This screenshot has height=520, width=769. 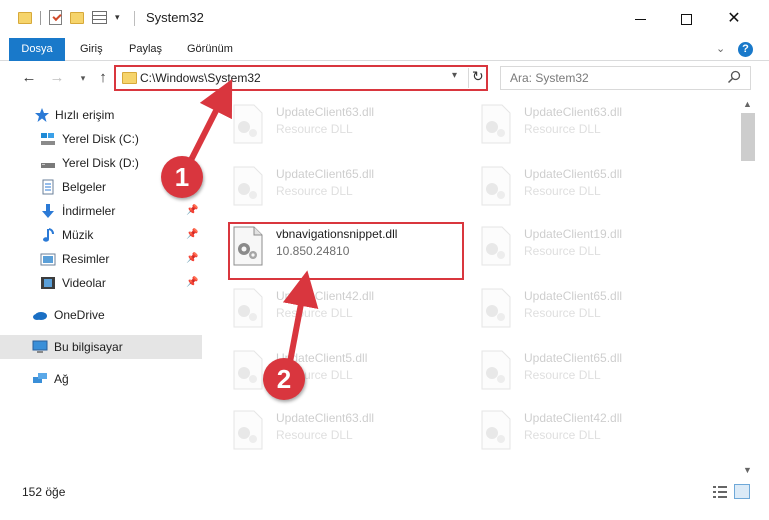 I want to click on sidebar-item-label: Ağ, so click(x=61, y=379).